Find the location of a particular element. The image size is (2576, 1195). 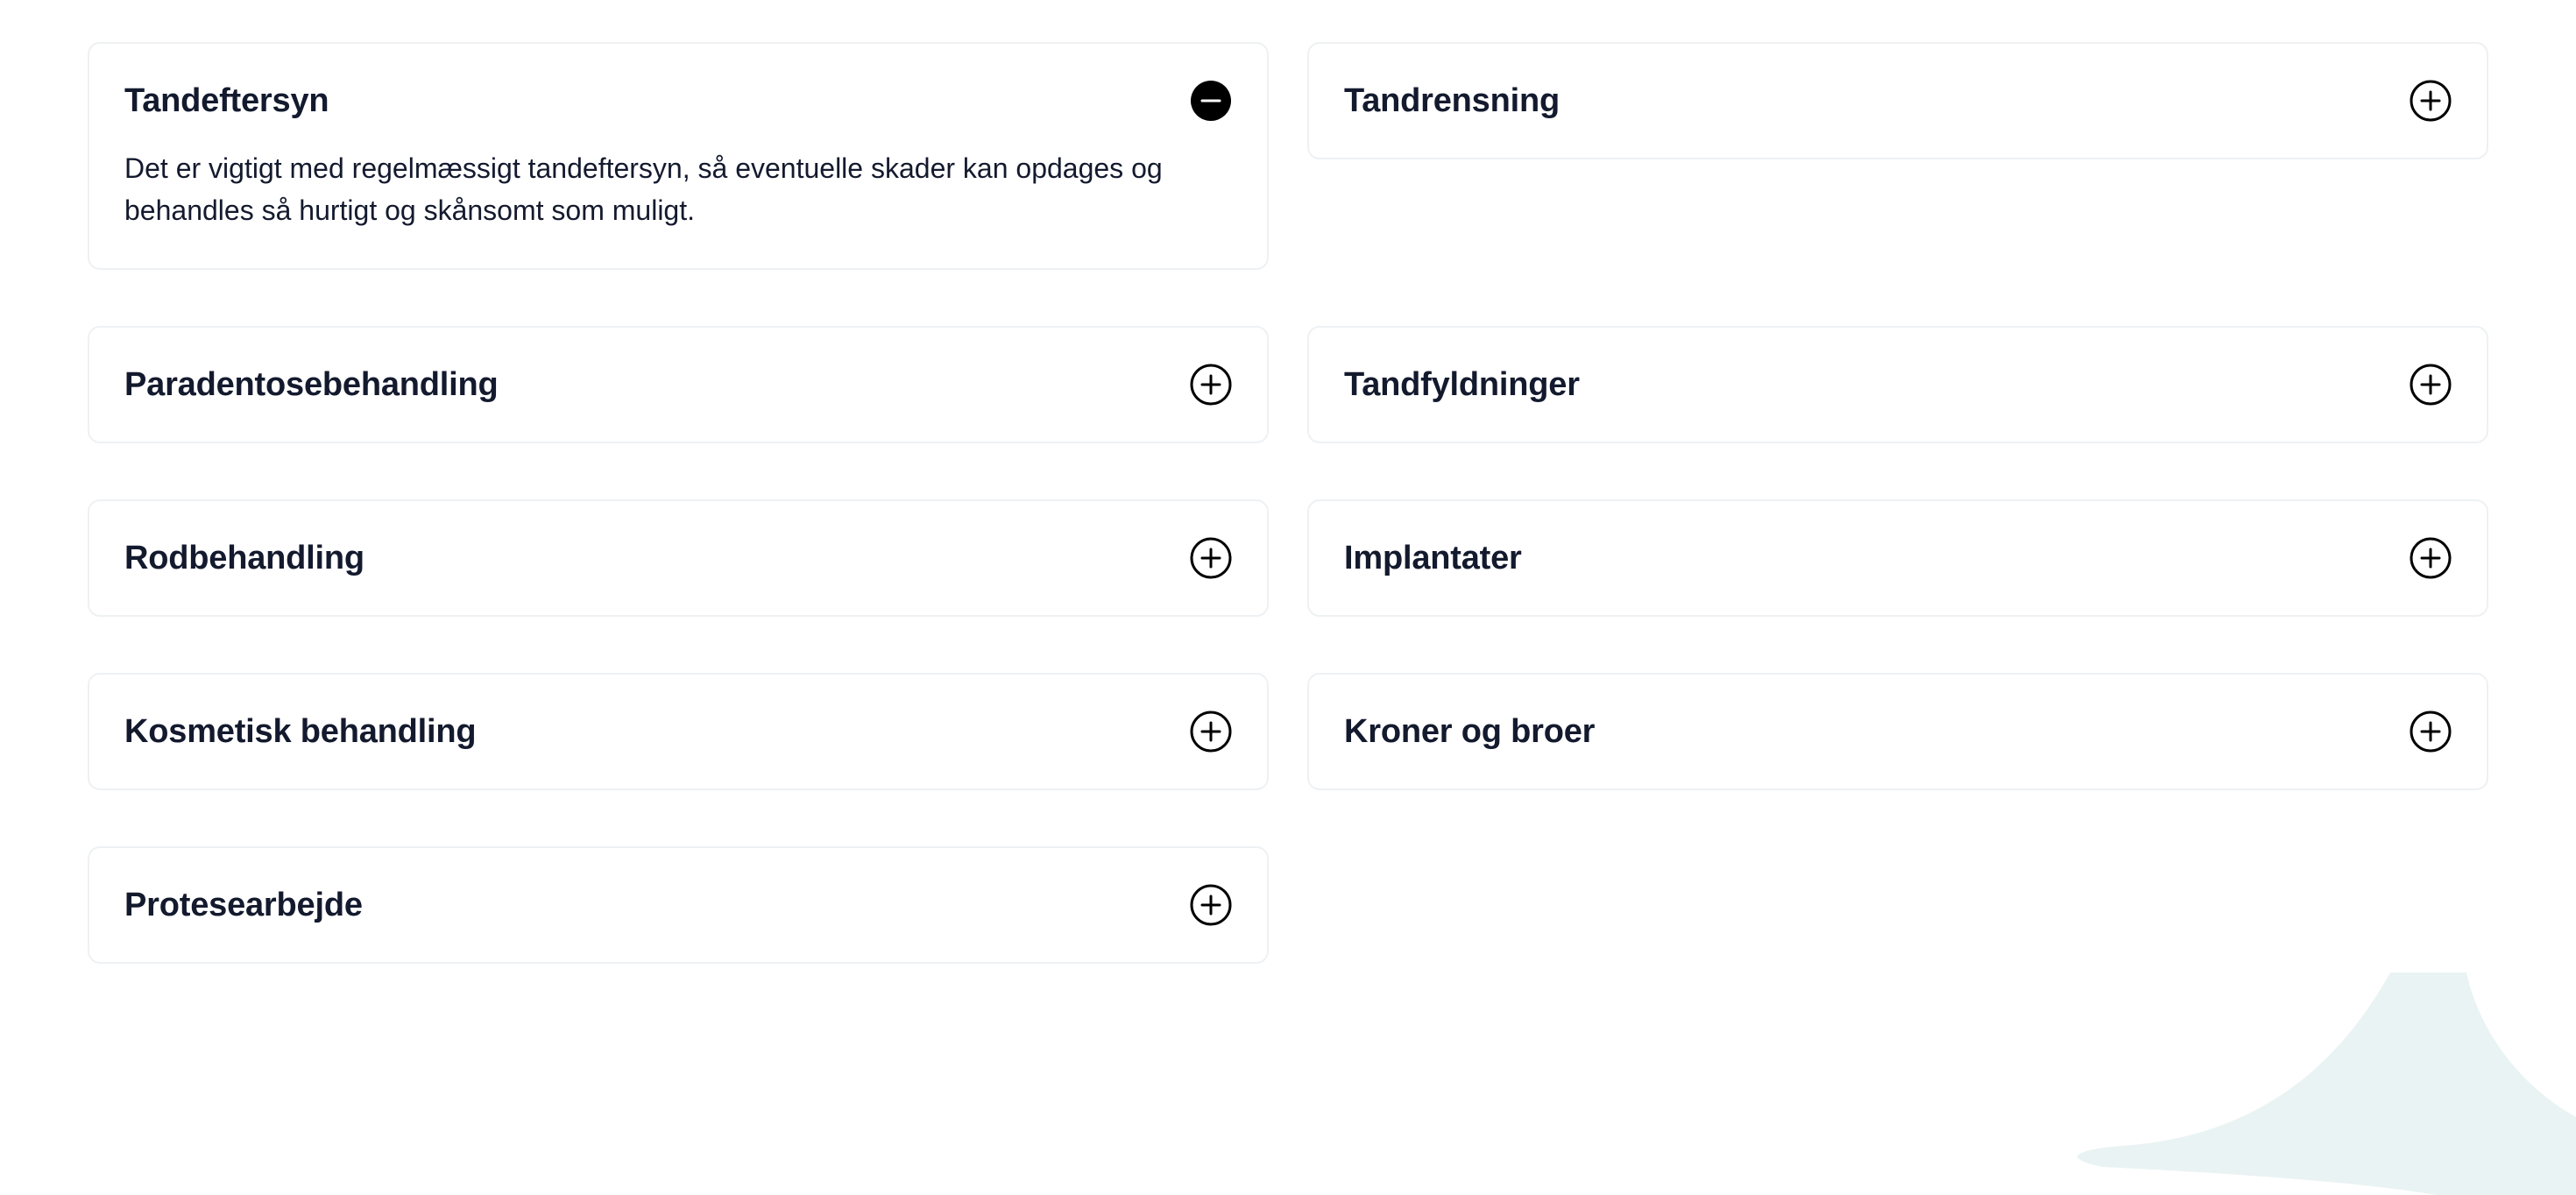

accordion-title: Implantater is located at coordinates (1433, 557).